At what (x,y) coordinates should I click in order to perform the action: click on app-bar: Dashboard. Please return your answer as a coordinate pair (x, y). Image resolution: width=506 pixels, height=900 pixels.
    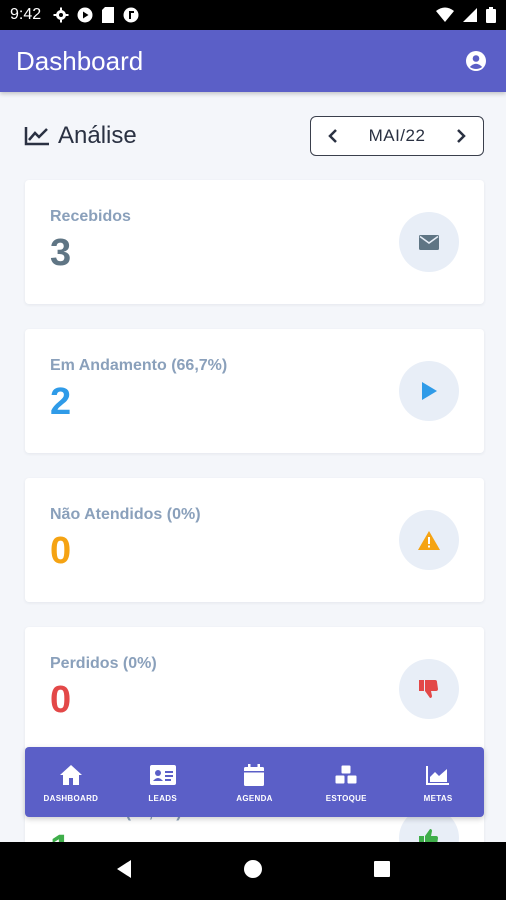
    Looking at the image, I should click on (253, 61).